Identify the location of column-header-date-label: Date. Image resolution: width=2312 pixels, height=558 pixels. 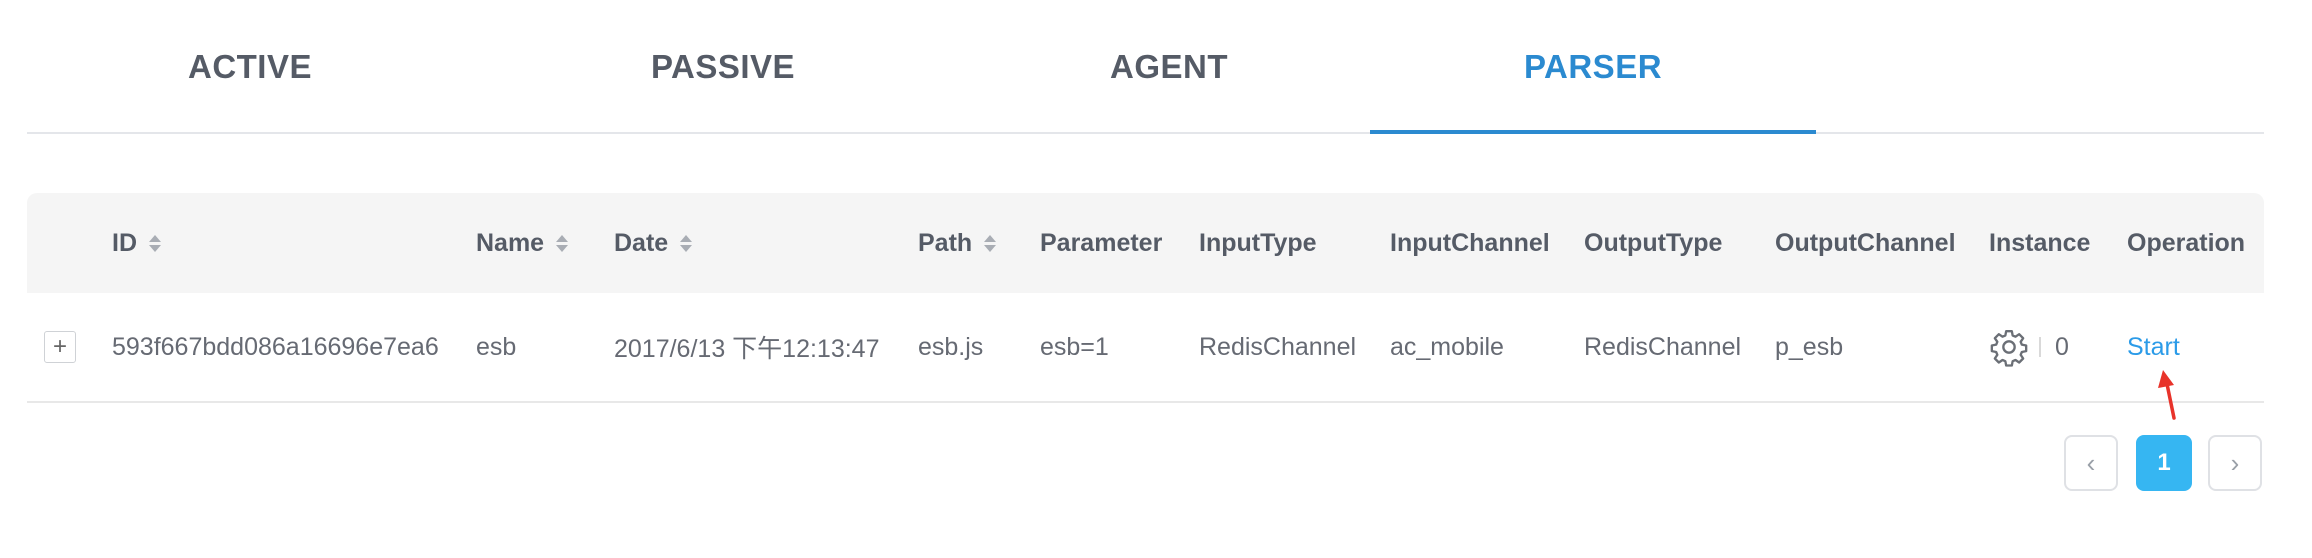
(641, 242).